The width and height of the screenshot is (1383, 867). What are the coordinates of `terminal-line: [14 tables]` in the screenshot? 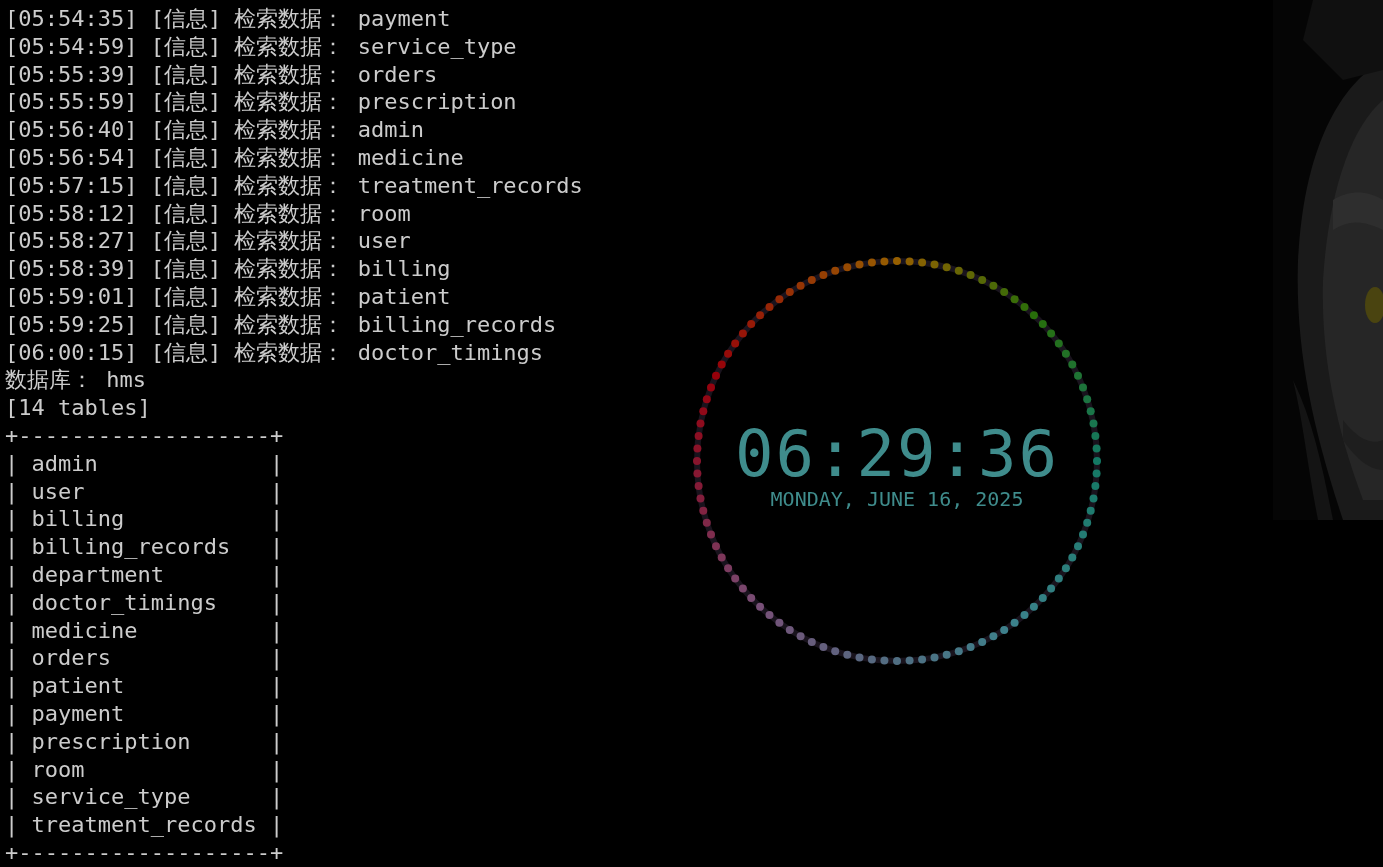 It's located at (78, 408).